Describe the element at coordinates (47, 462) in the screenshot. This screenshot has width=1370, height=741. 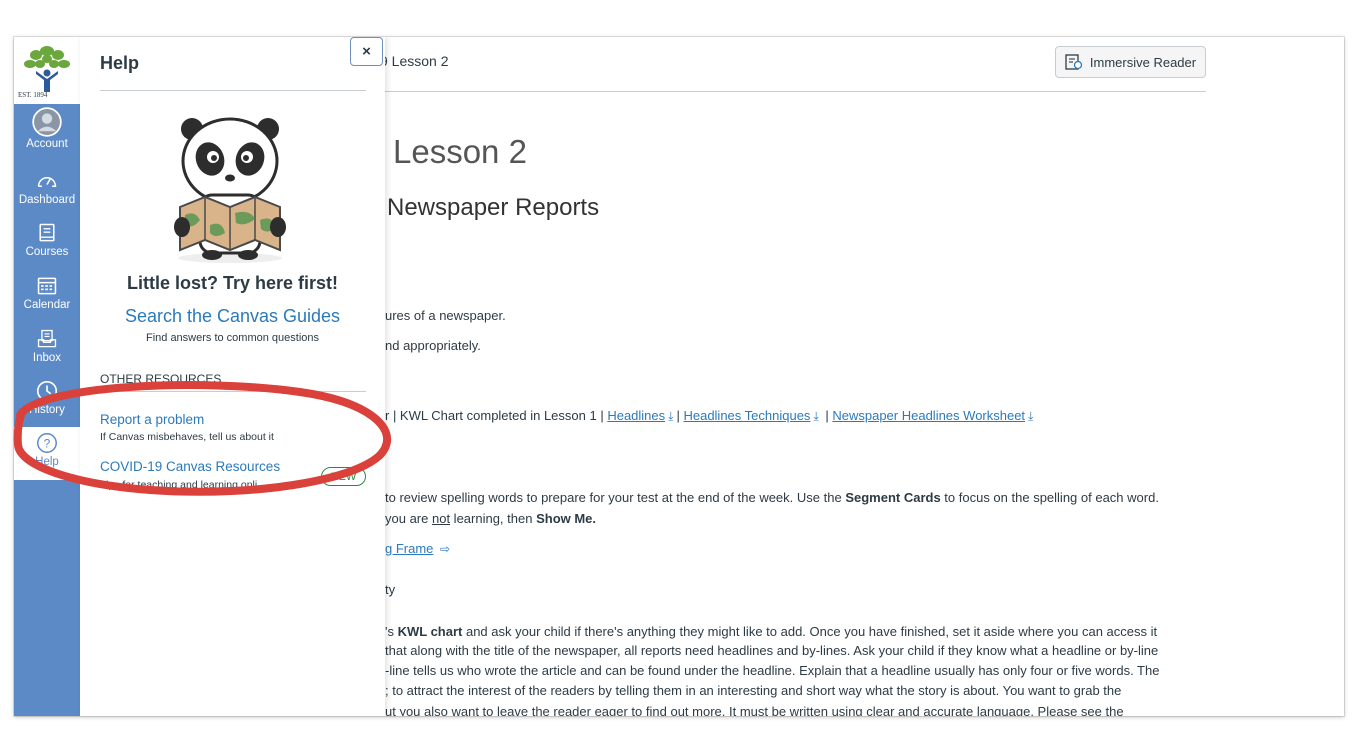
I see `nav-label: Help` at that location.